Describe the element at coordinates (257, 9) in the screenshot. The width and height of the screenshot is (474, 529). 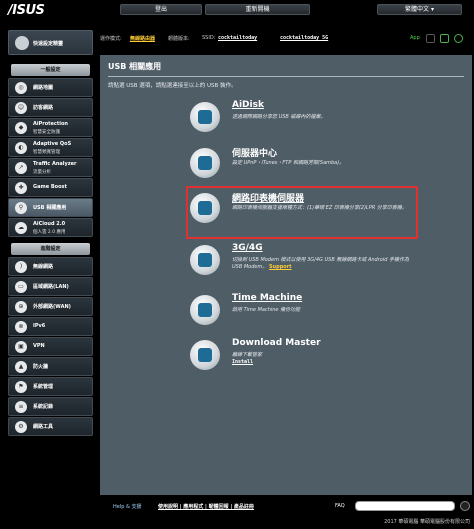
I see `reboot-button: 重新開機` at that location.